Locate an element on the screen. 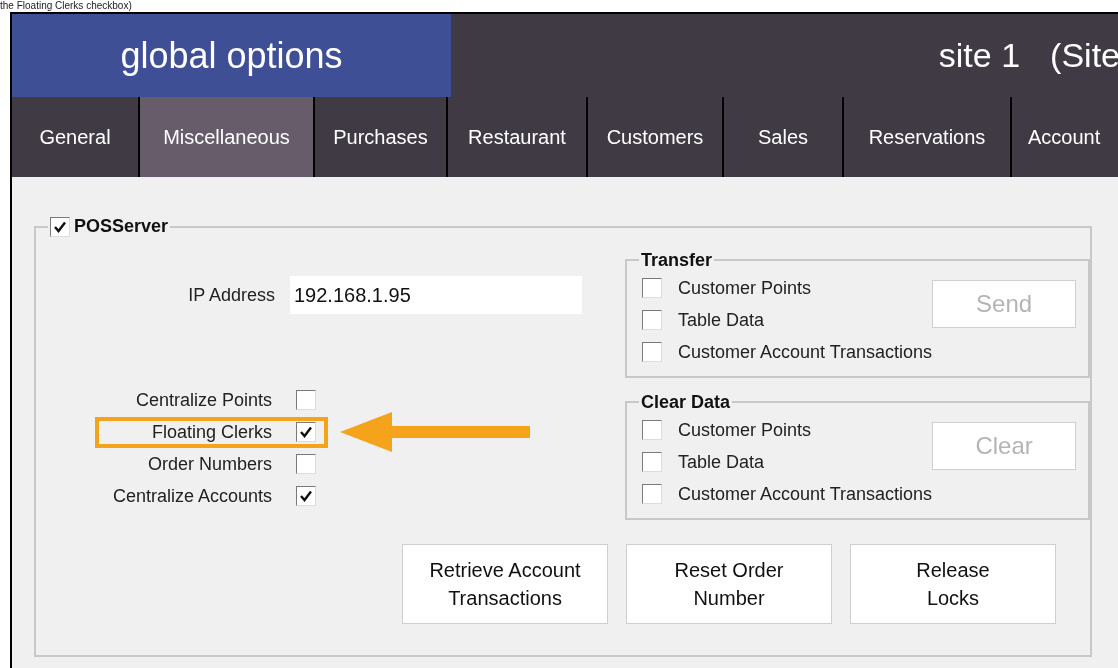 The height and width of the screenshot is (668, 1118). group-title: Transfer is located at coordinates (677, 260).